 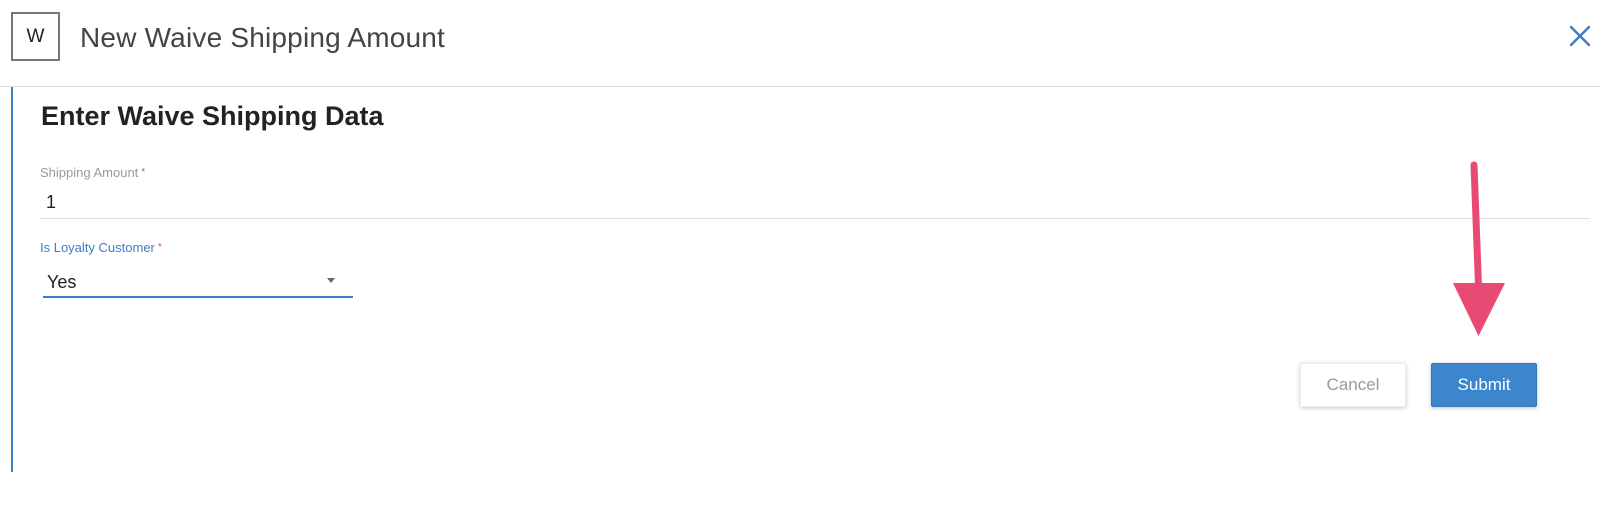 I want to click on shipping-amount-label-text: Shipping Amount, so click(x=89, y=172).